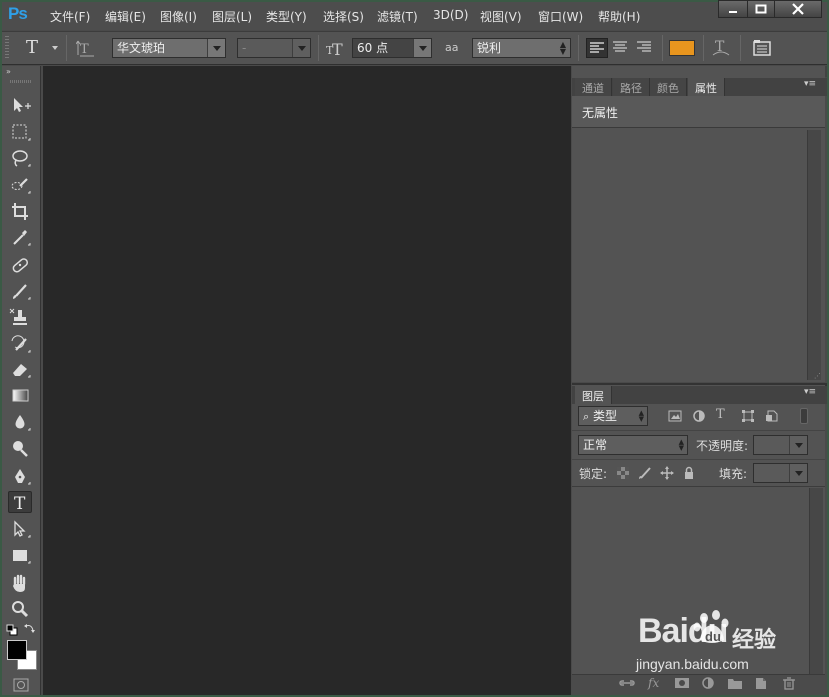 This screenshot has height=697, width=829. I want to click on link-layers-icon, so click(627, 683).